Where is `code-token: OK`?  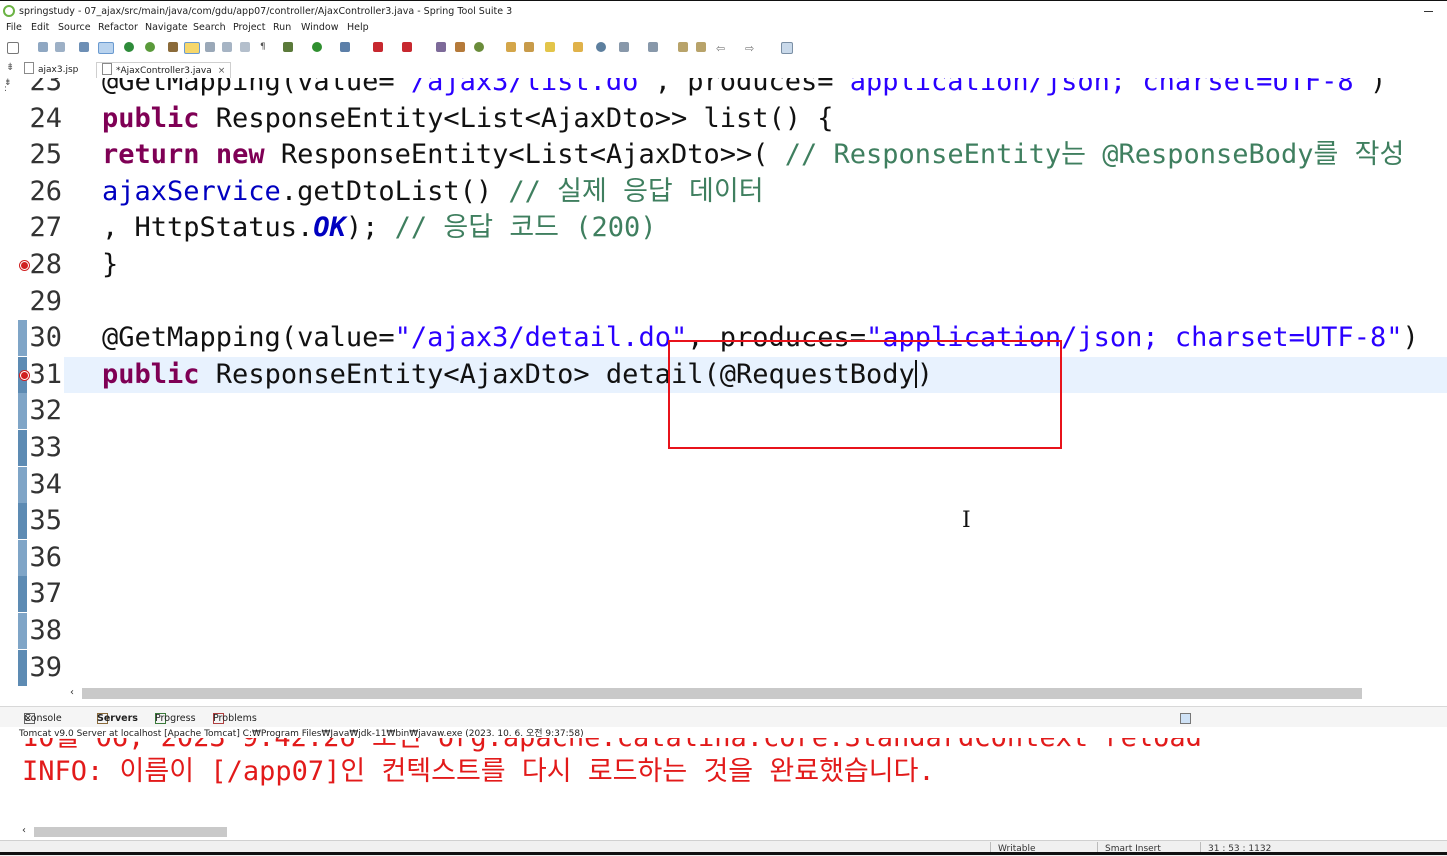
code-token: OK is located at coordinates (329, 228).